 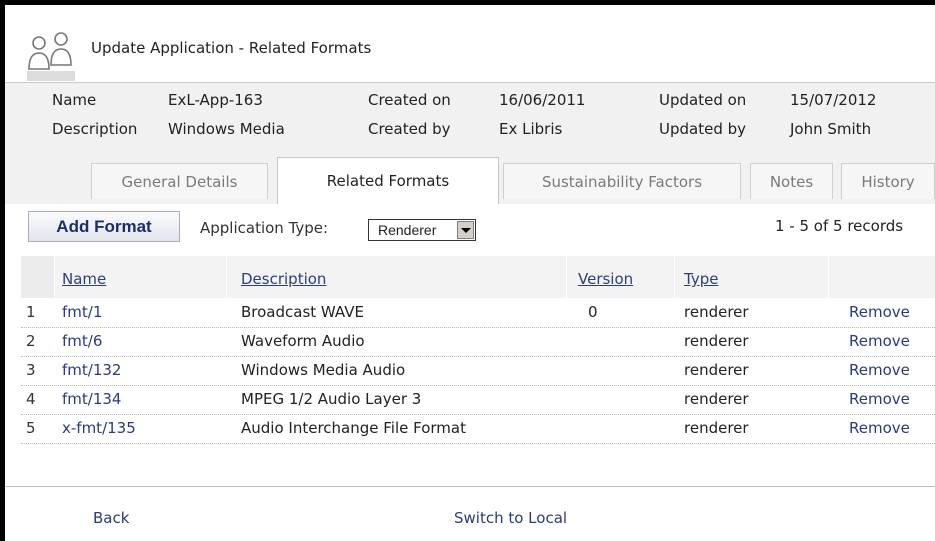 I want to click on add-format-button: Add Format, so click(x=104, y=226).